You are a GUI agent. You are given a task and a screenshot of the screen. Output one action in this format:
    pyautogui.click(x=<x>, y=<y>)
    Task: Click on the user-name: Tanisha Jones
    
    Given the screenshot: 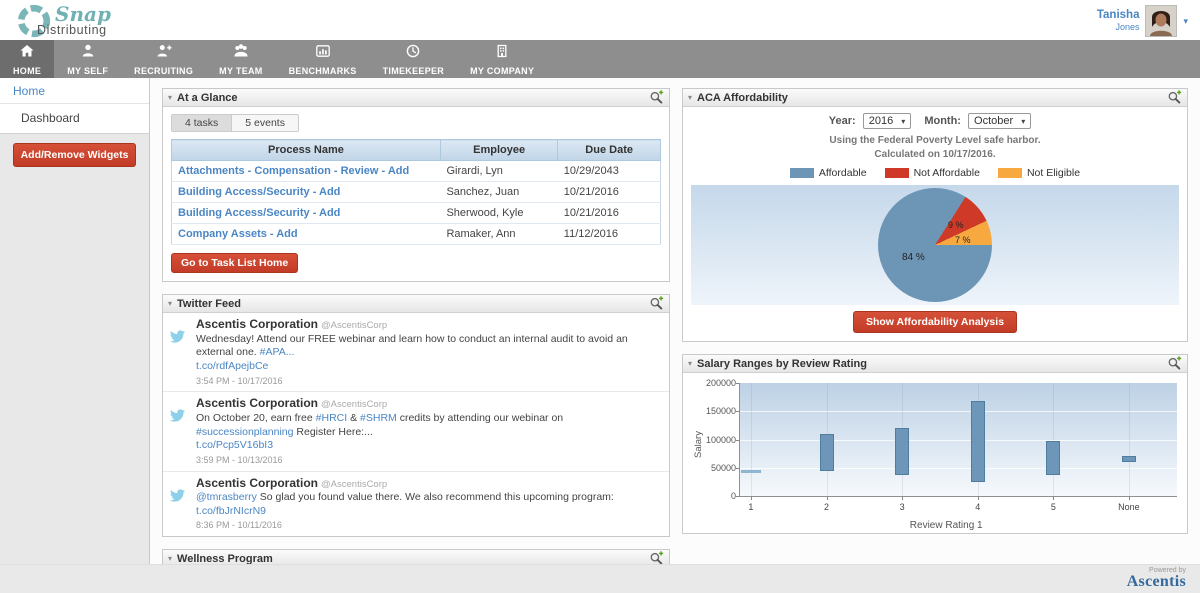 What is the action you would take?
    pyautogui.click(x=1118, y=21)
    